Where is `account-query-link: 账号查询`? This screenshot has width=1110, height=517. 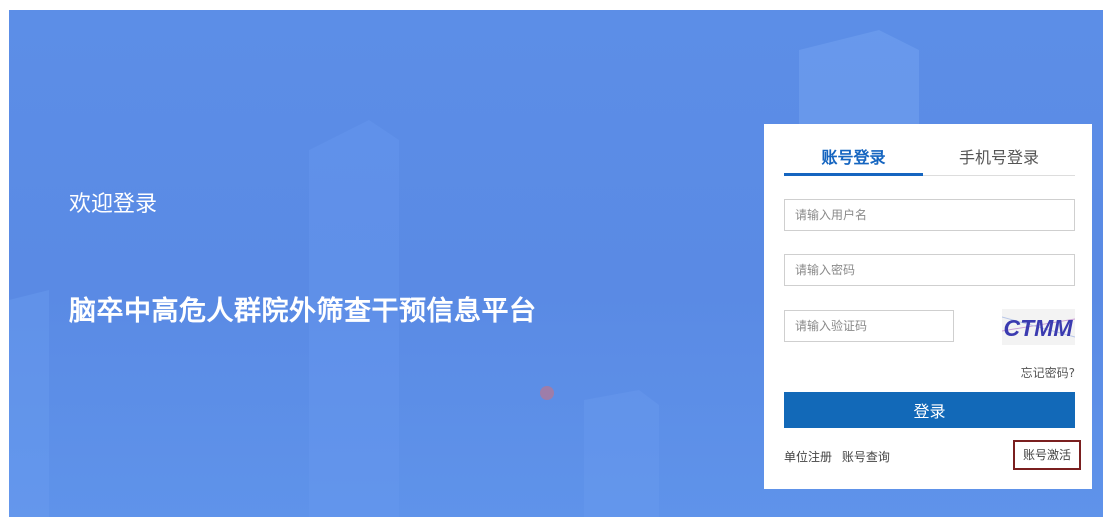
account-query-link: 账号查询 is located at coordinates (866, 457).